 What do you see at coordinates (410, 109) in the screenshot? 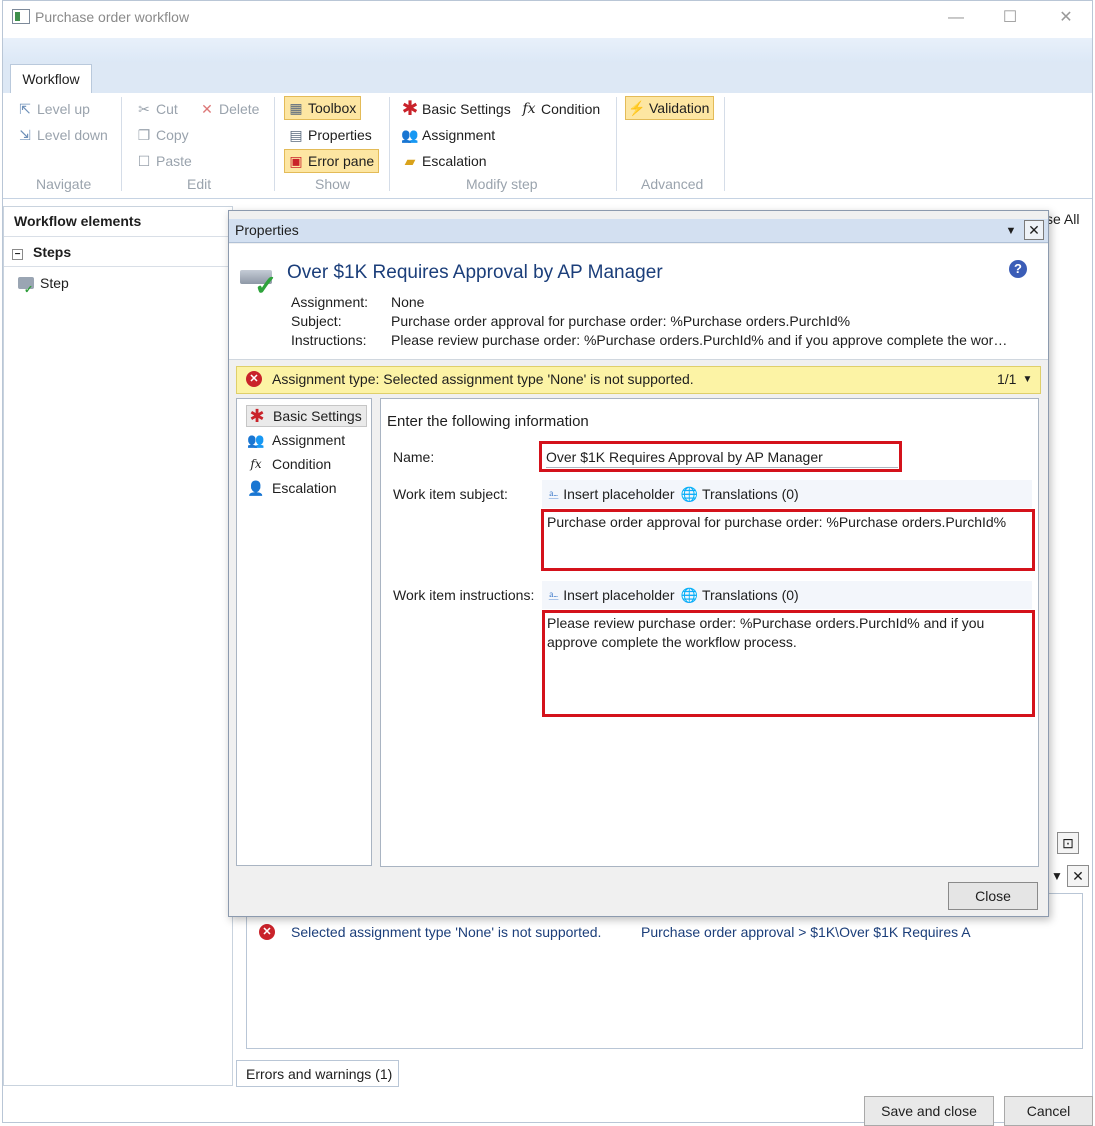
I see `asterisk-icon: ✱` at bounding box center [410, 109].